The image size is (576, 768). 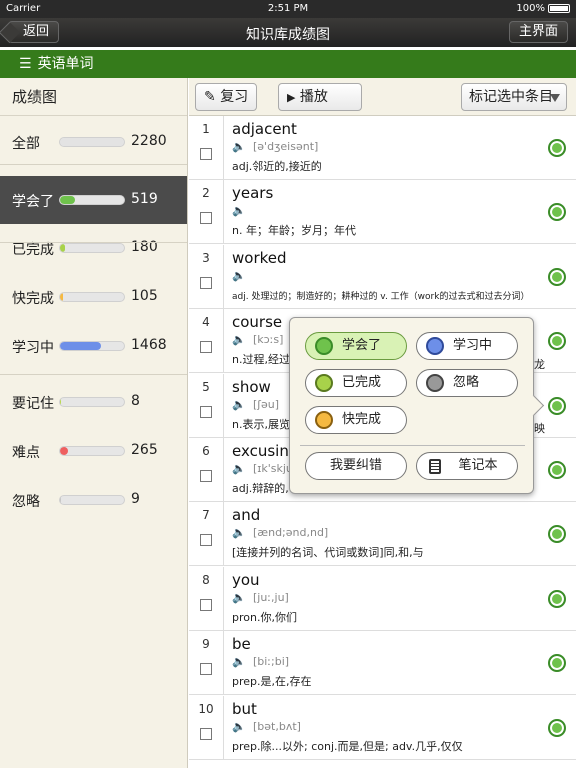 What do you see at coordinates (206, 193) in the screenshot?
I see `row-number: 2` at bounding box center [206, 193].